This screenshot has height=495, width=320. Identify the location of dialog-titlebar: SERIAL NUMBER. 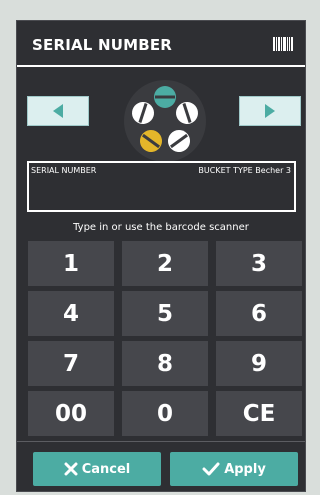
(161, 44).